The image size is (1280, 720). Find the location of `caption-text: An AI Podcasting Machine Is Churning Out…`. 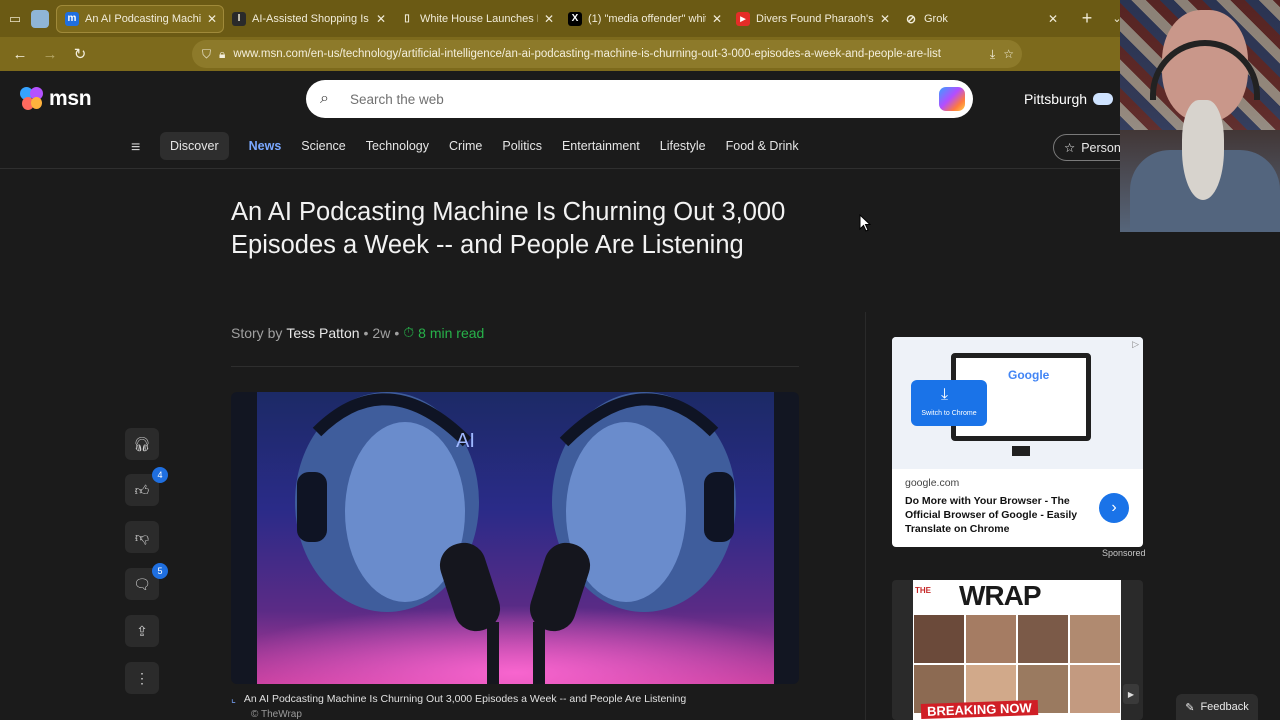

caption-text: An AI Podcasting Machine Is Churning Out… is located at coordinates (465, 699).